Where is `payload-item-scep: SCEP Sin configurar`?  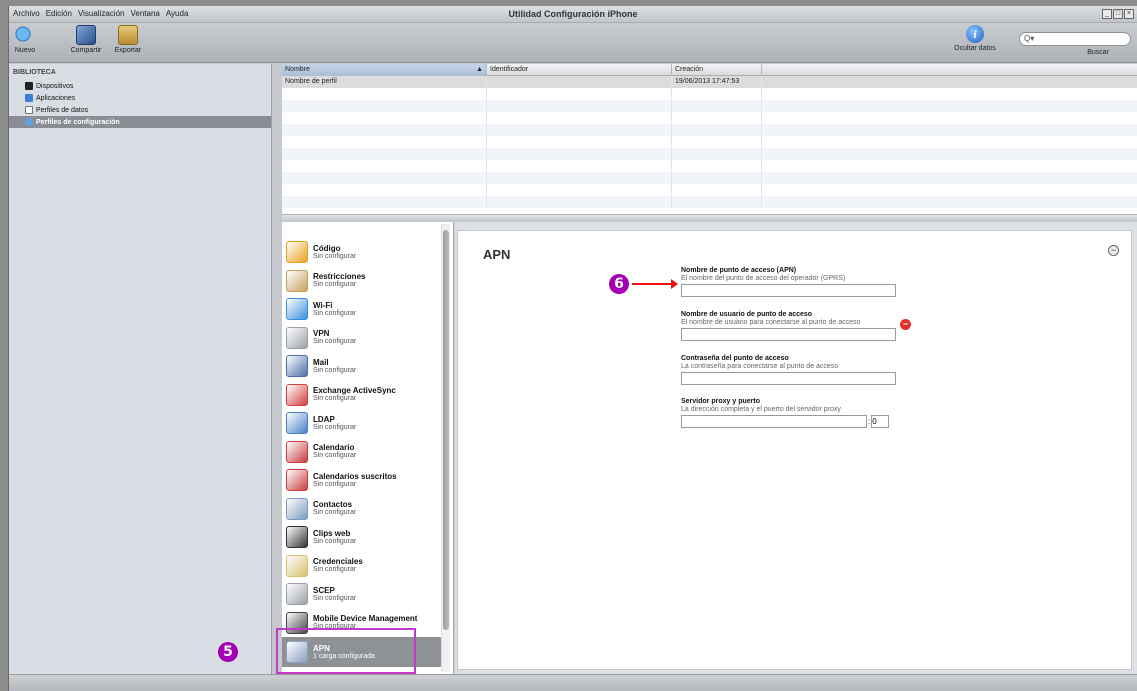
payload-item-scep: SCEP Sin configurar is located at coordinates (365, 594).